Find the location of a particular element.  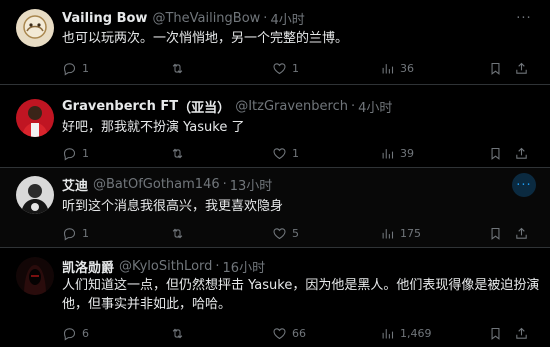

more-icon: ··· is located at coordinates (524, 18).